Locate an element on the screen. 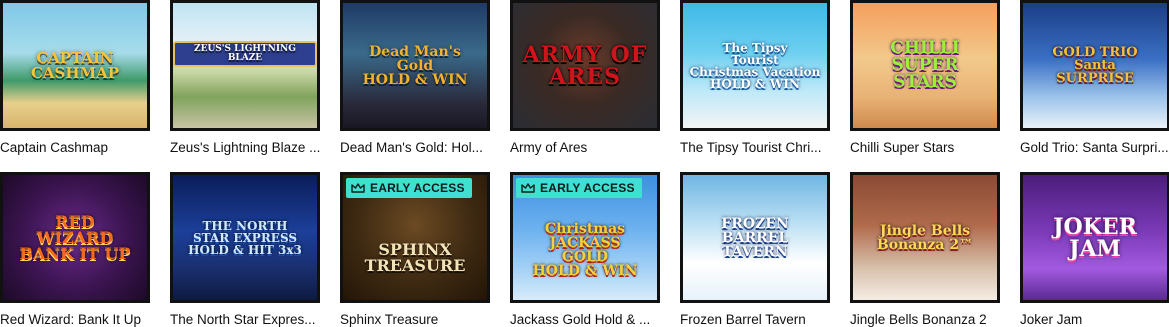  game-title: Sphinx Treasure is located at coordinates (415, 319).